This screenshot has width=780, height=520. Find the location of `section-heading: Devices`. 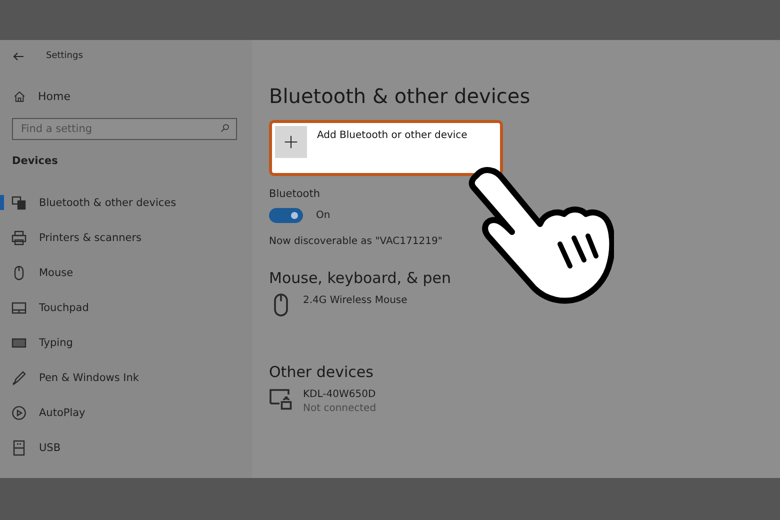

section-heading: Devices is located at coordinates (35, 161).